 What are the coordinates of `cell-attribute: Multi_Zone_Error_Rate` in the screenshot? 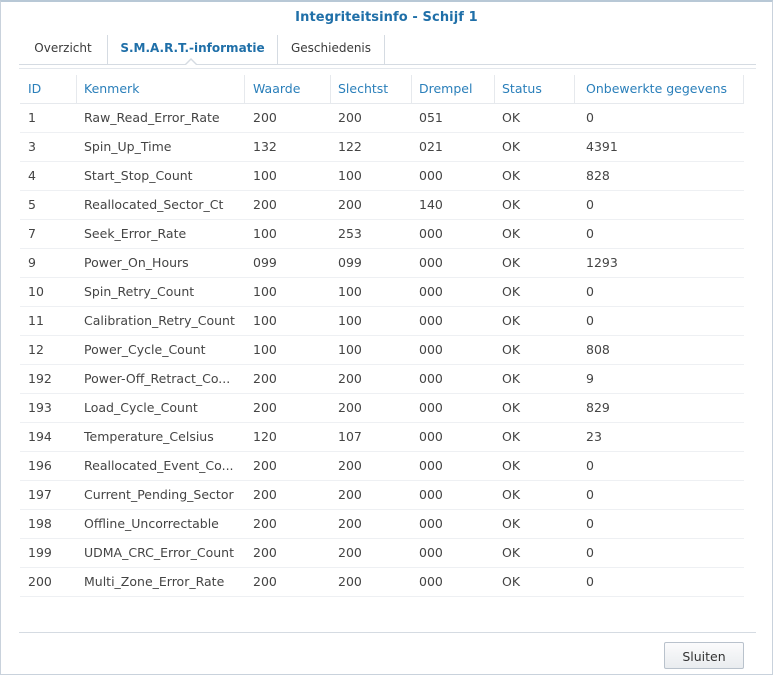 It's located at (154, 581).